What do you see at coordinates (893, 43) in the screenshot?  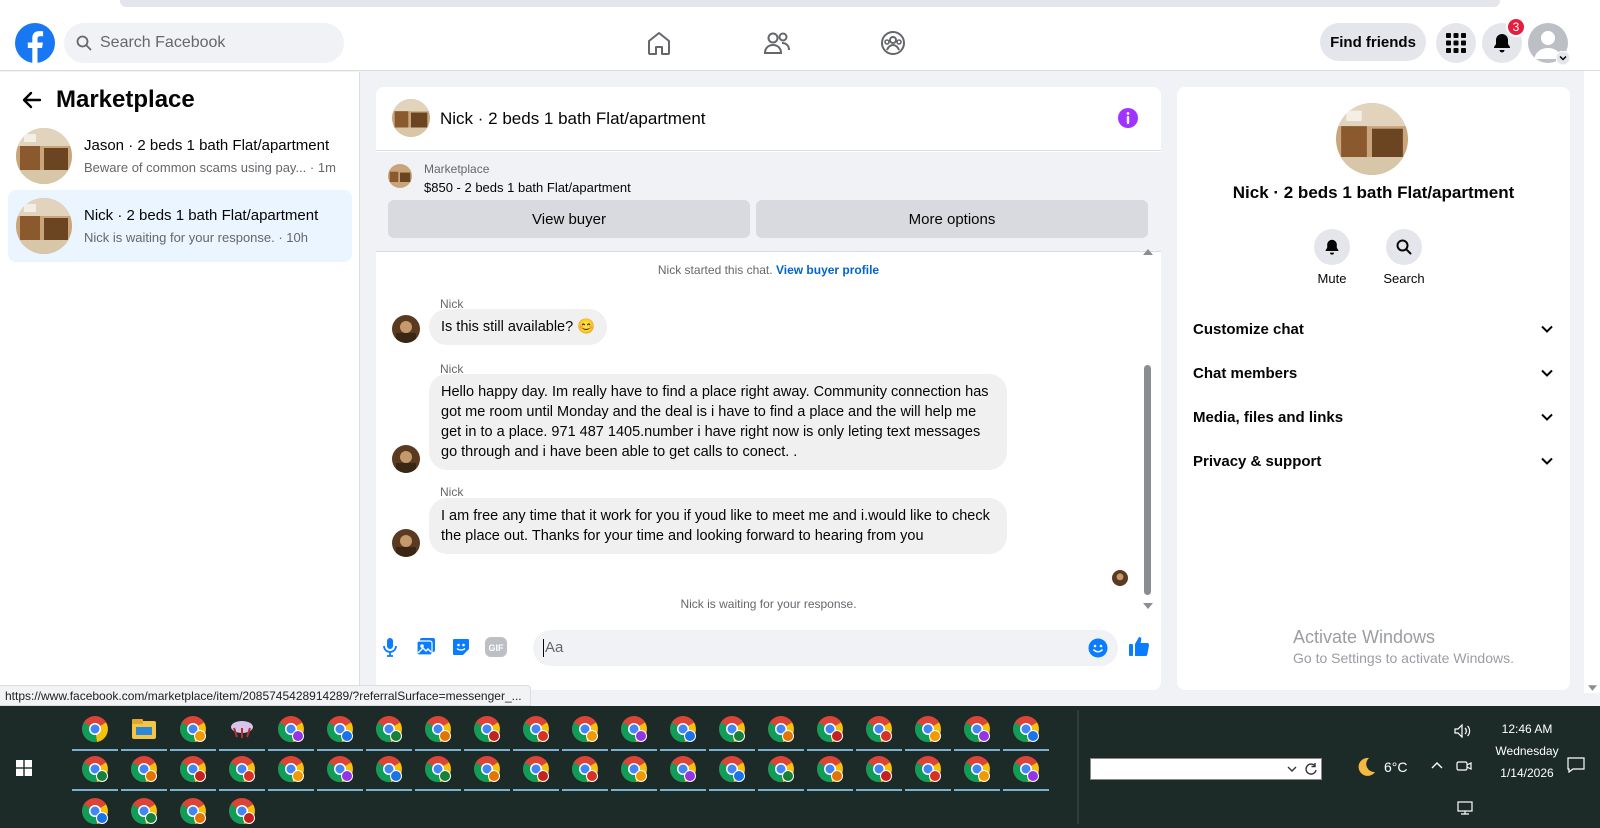 I see `groups-icon` at bounding box center [893, 43].